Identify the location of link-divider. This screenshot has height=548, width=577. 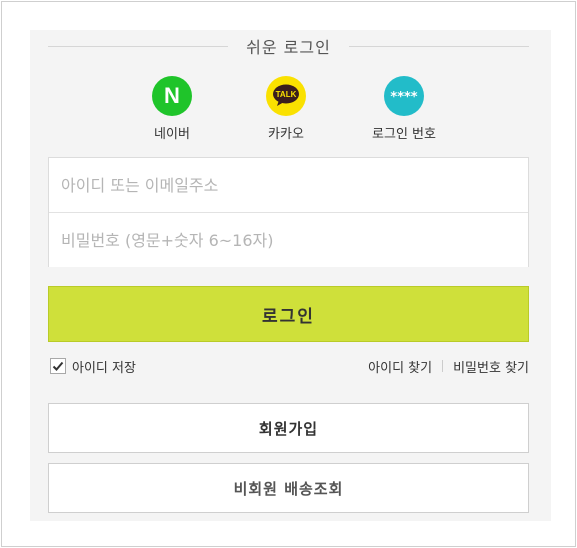
(443, 366).